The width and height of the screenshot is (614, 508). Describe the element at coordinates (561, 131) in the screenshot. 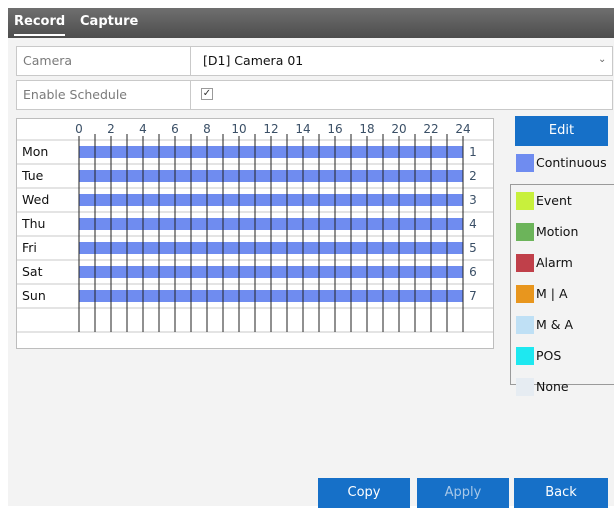

I see `edit-button: Edit` at that location.